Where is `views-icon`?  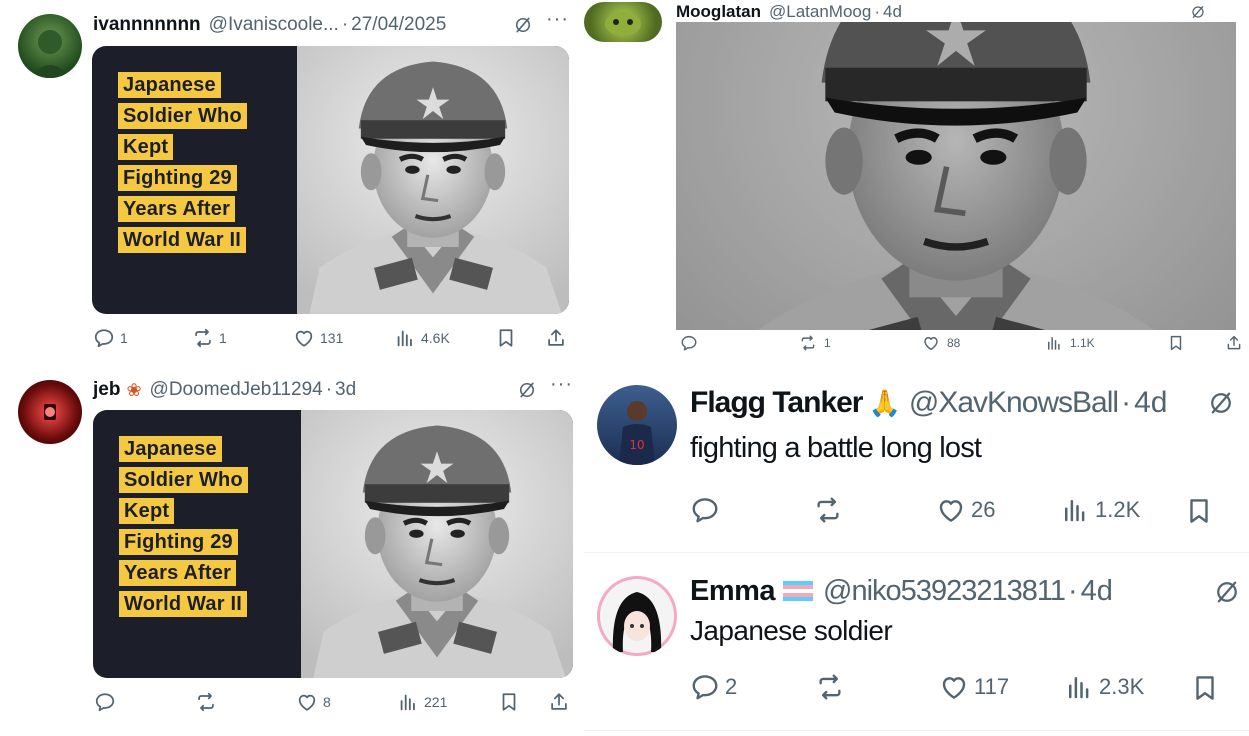 views-icon is located at coordinates (1054, 343).